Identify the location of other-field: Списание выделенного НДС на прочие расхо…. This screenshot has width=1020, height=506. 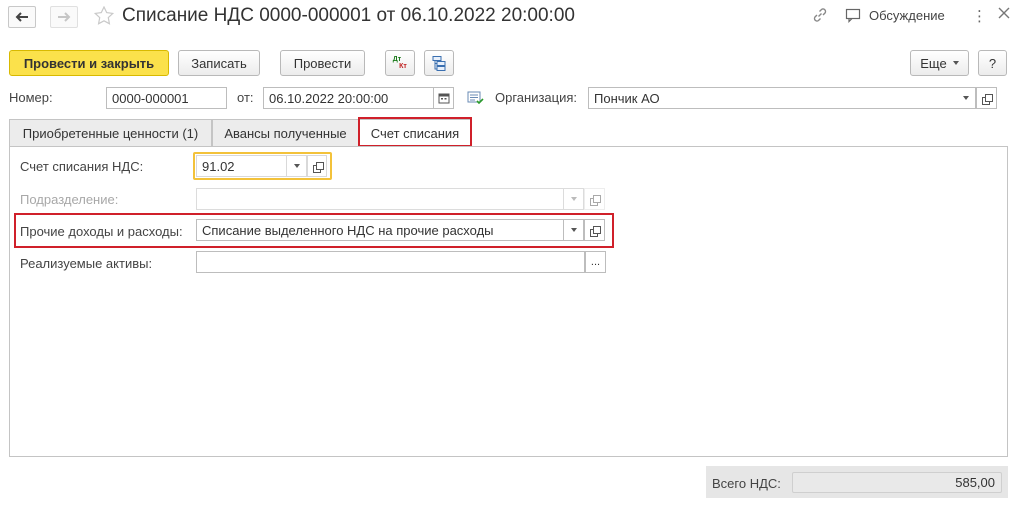
(380, 230).